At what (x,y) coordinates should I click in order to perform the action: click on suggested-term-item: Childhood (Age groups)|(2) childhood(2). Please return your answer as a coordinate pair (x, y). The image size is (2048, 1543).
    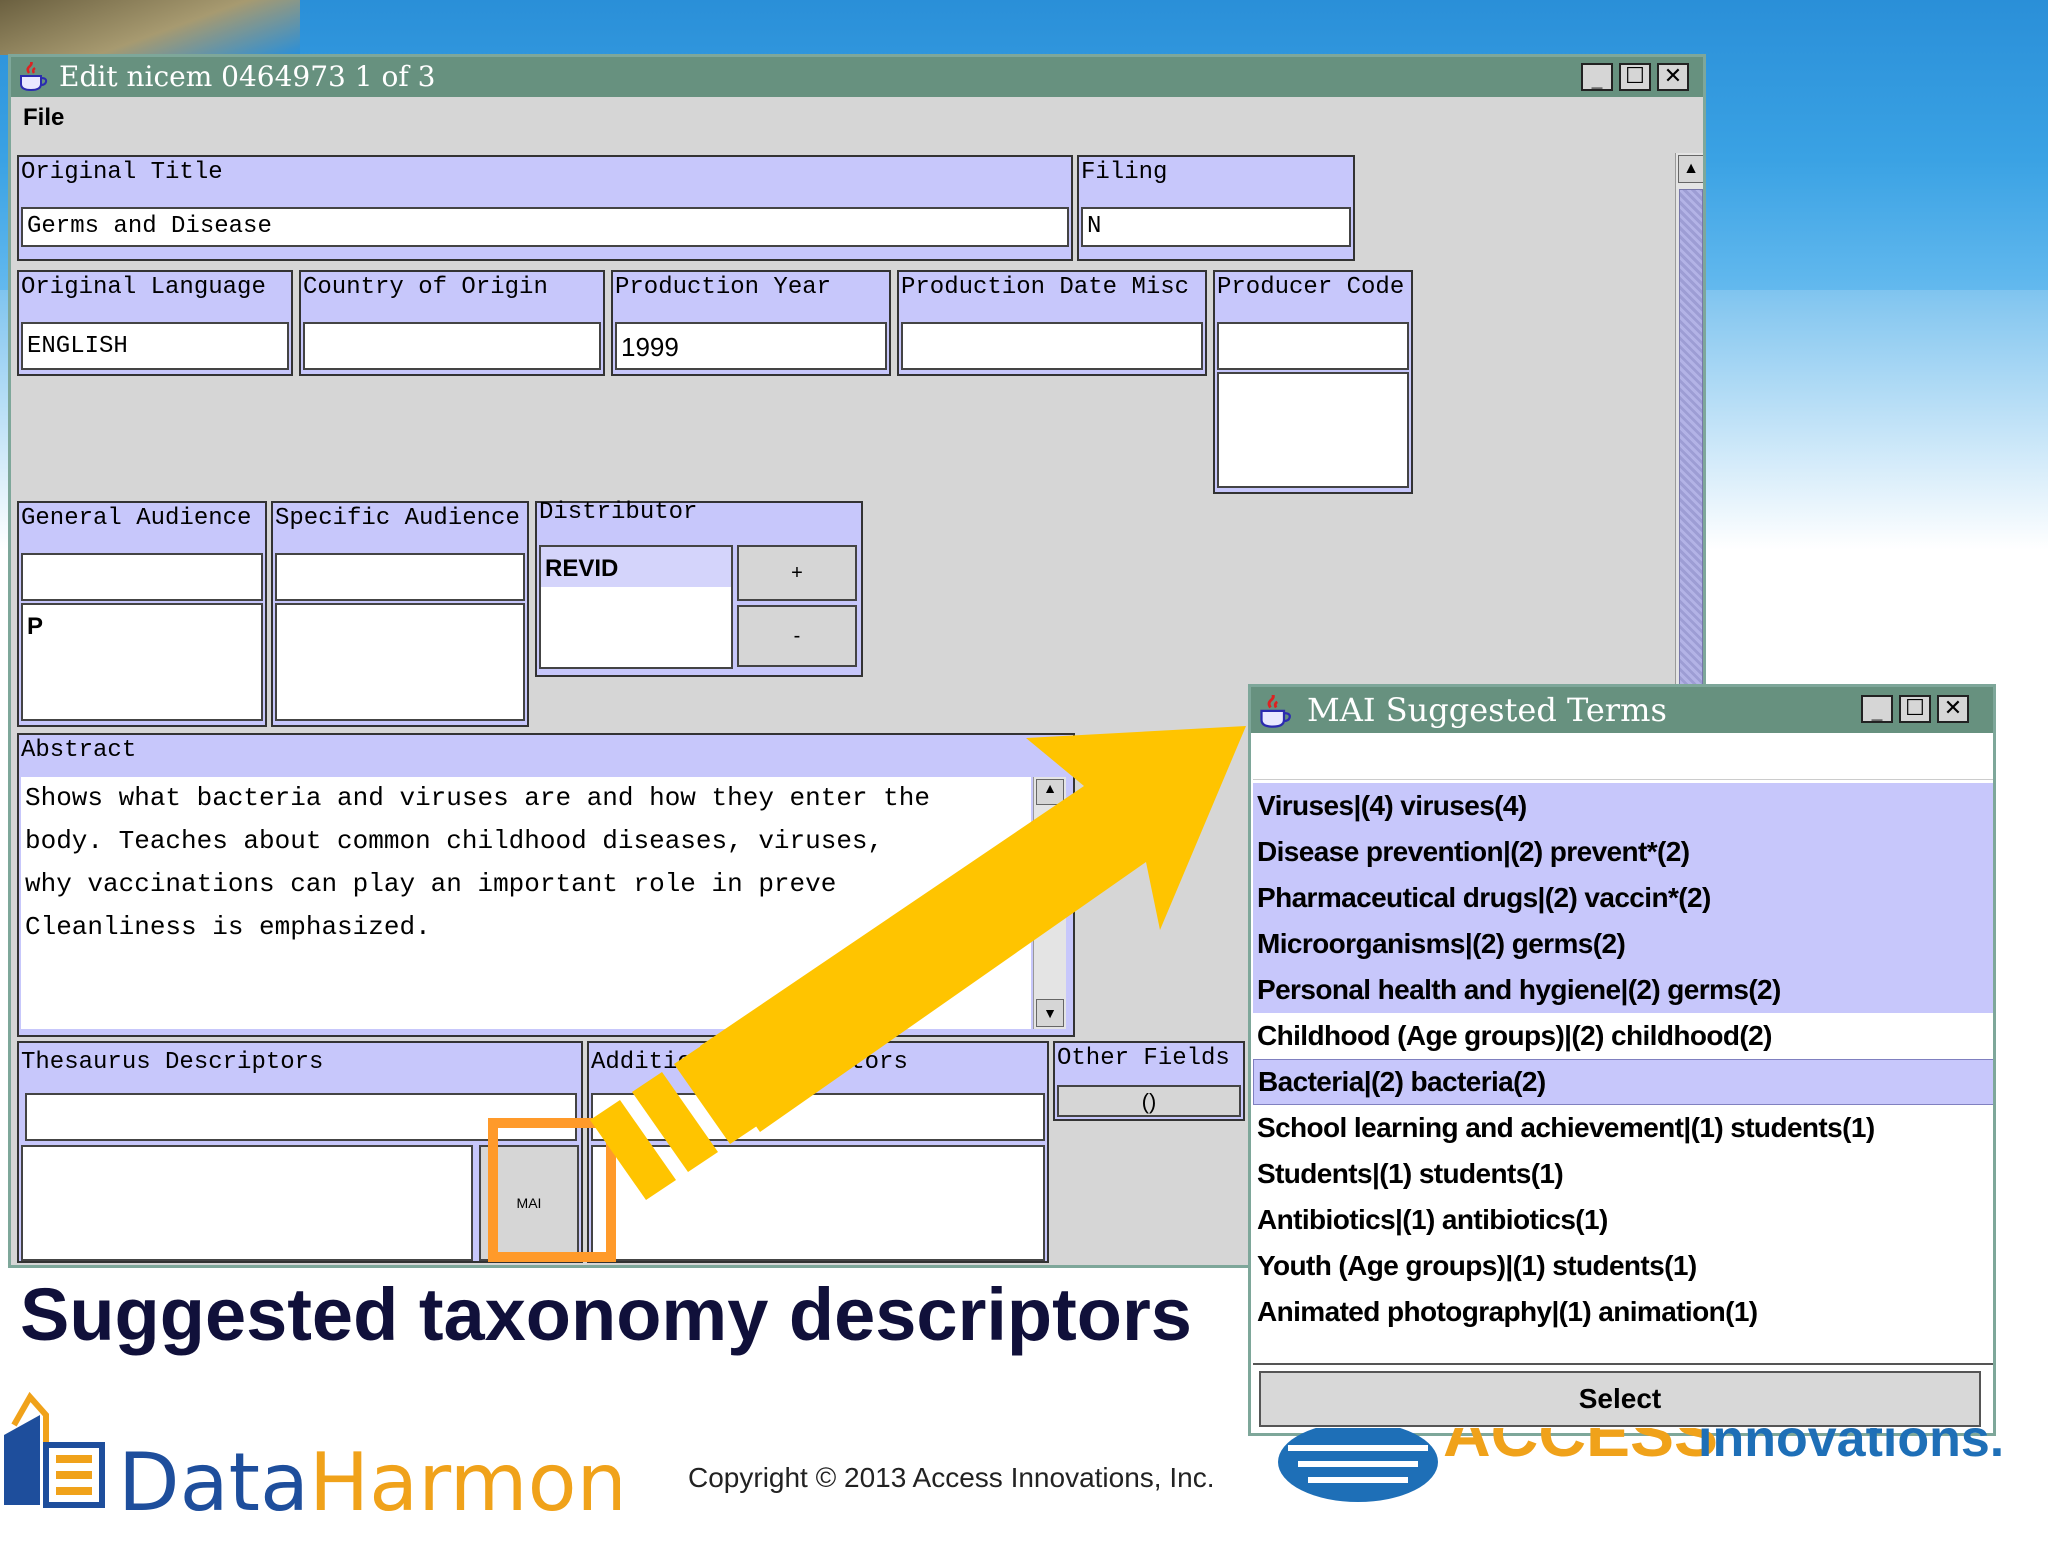
    Looking at the image, I should click on (1623, 1036).